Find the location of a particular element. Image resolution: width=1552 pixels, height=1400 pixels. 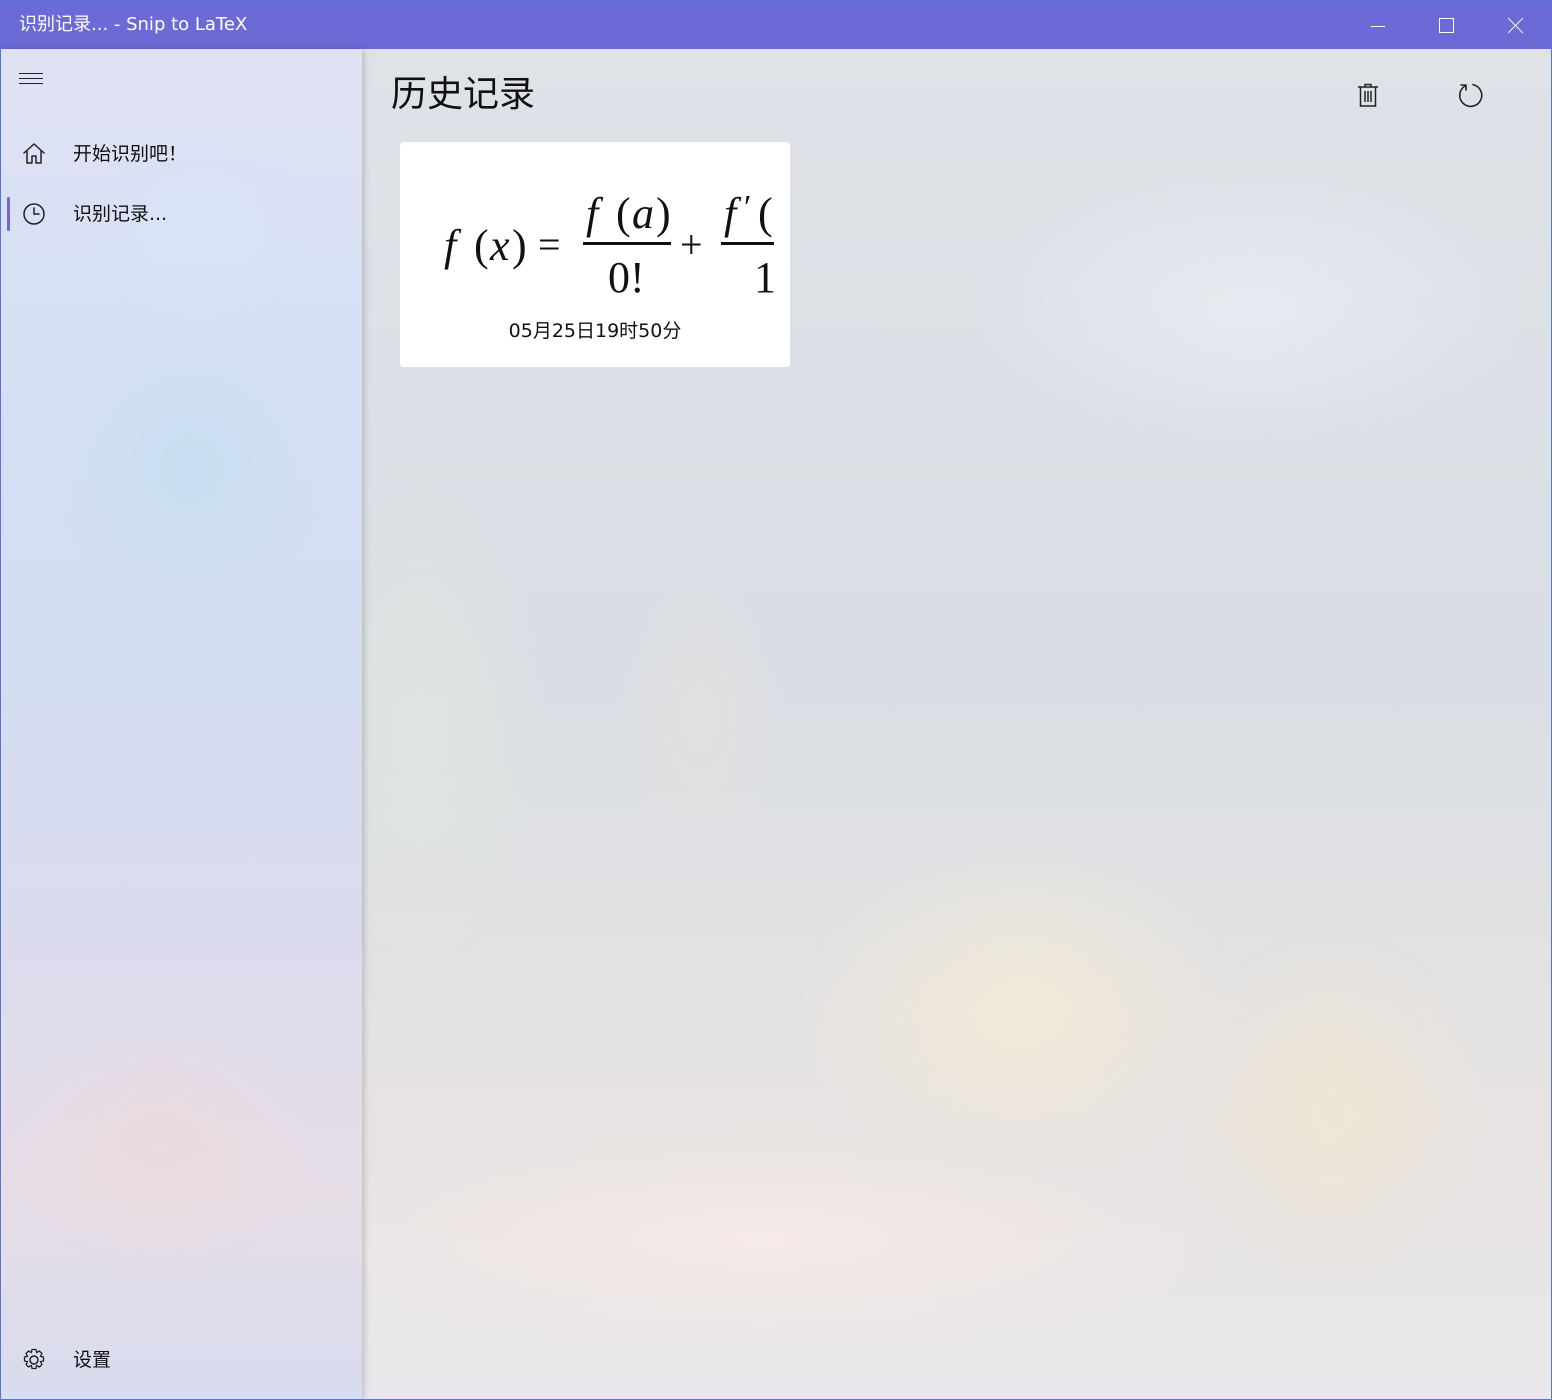

nav-item-start-recognition: 开始识别吧！ is located at coordinates (181, 153).